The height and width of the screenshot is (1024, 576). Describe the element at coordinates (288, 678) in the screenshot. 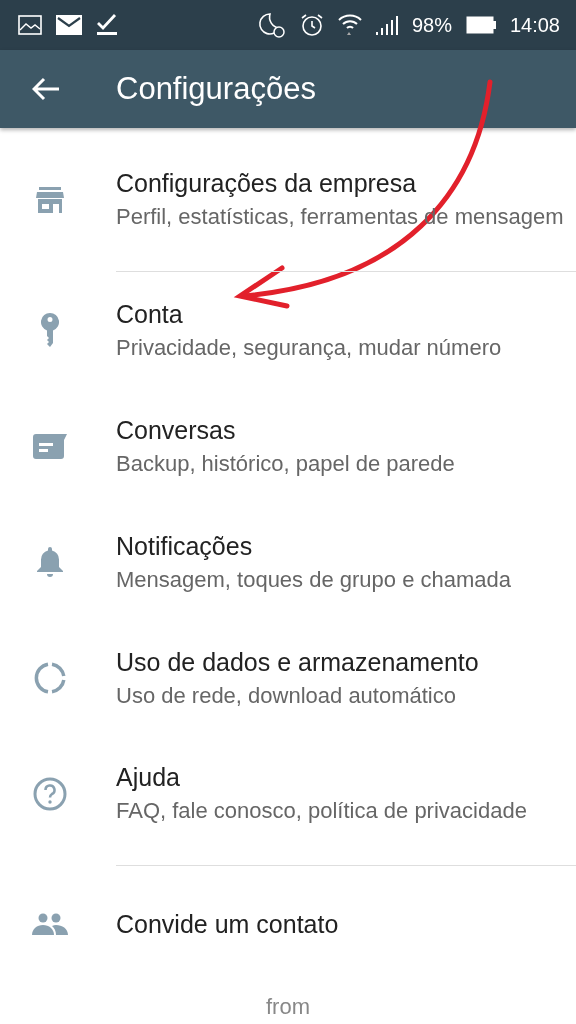

I see `settings-item: Uso de dados e armazenamento Uso de rede, download automático` at that location.